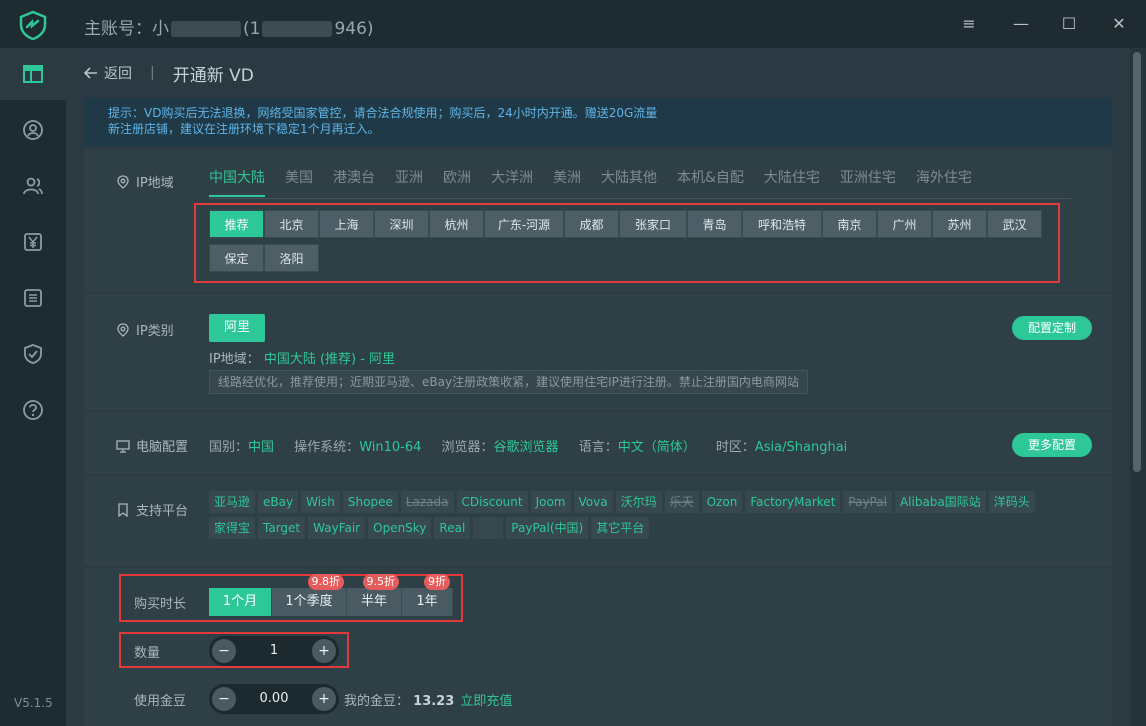  Describe the element at coordinates (240, 602) in the screenshot. I see `duration-option: 1个月` at that location.